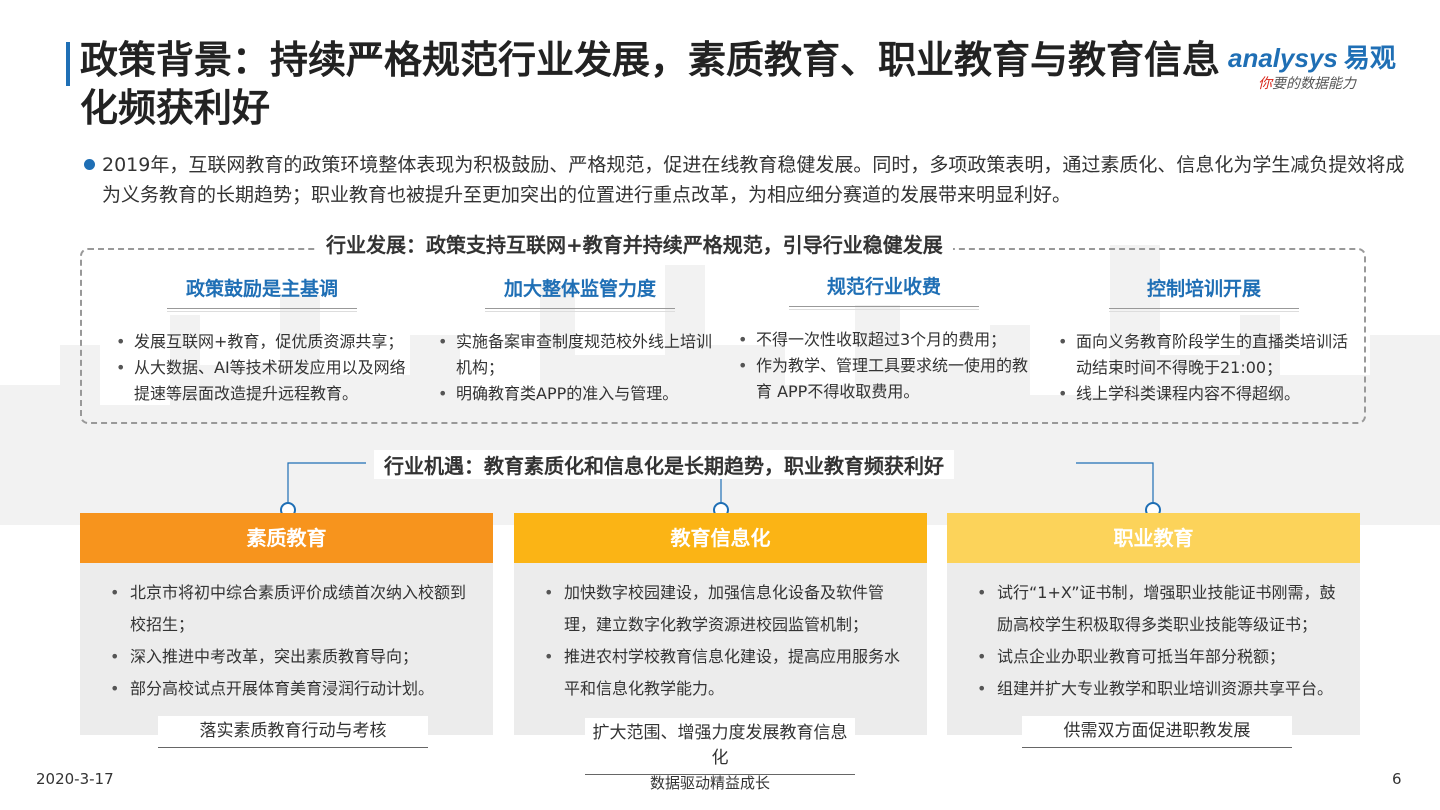 The height and width of the screenshot is (810, 1440). I want to click on list-item: 作为教学、管理工具要求统一使用的教育 APP不得收取费用。, so click(884, 379).